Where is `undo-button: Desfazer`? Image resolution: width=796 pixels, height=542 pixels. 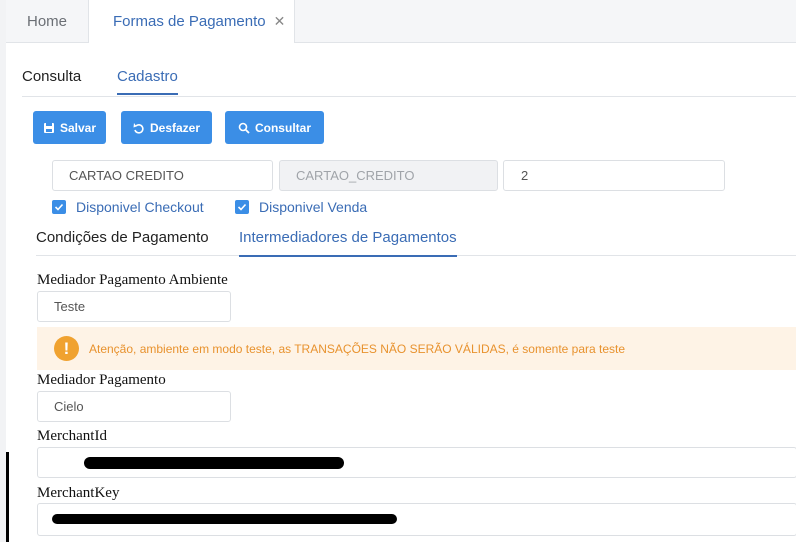 undo-button: Desfazer is located at coordinates (166, 127).